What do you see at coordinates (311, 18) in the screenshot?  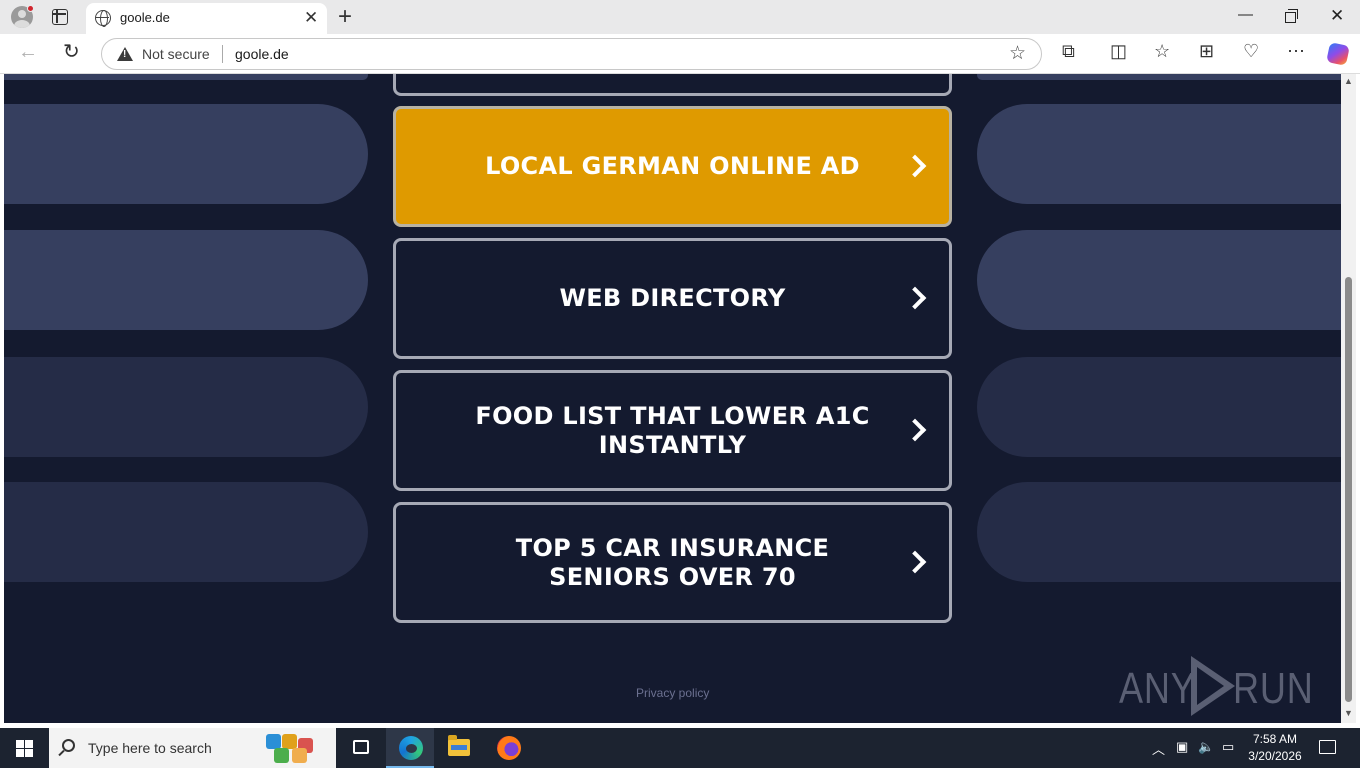 I see `close-tab-icon: ✕` at bounding box center [311, 18].